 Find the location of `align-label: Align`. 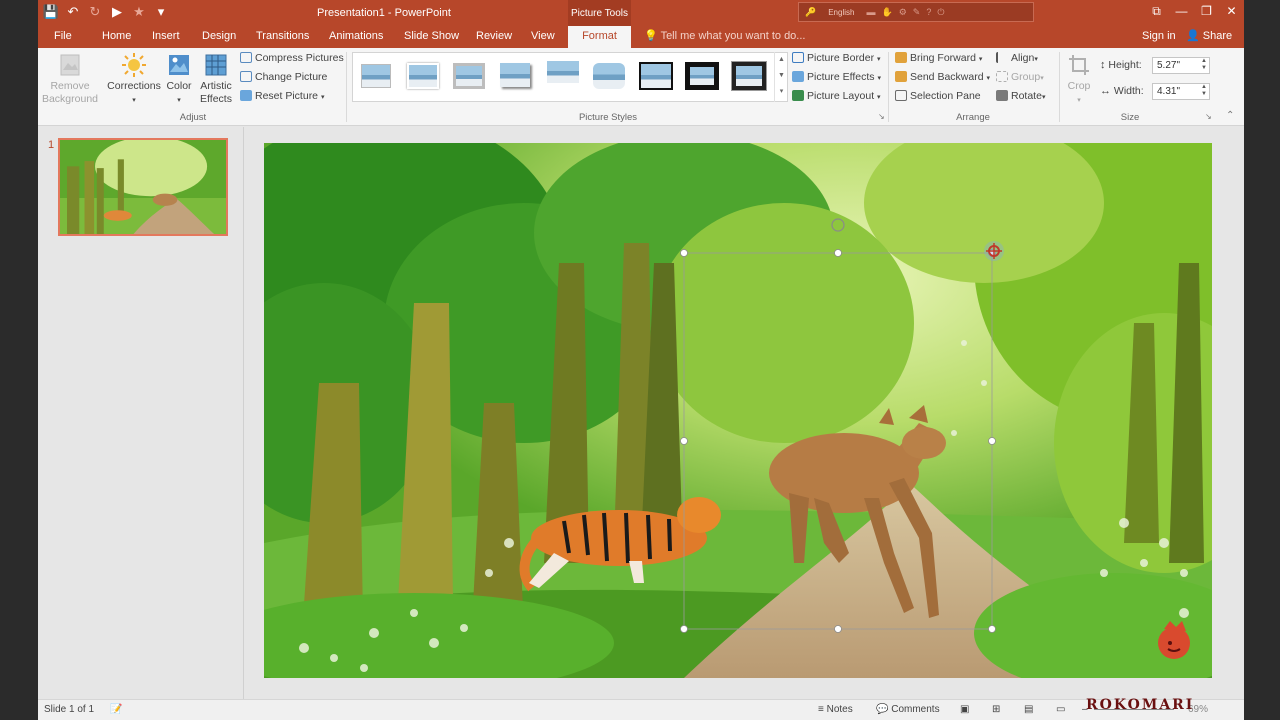

align-label: Align is located at coordinates (1023, 58).